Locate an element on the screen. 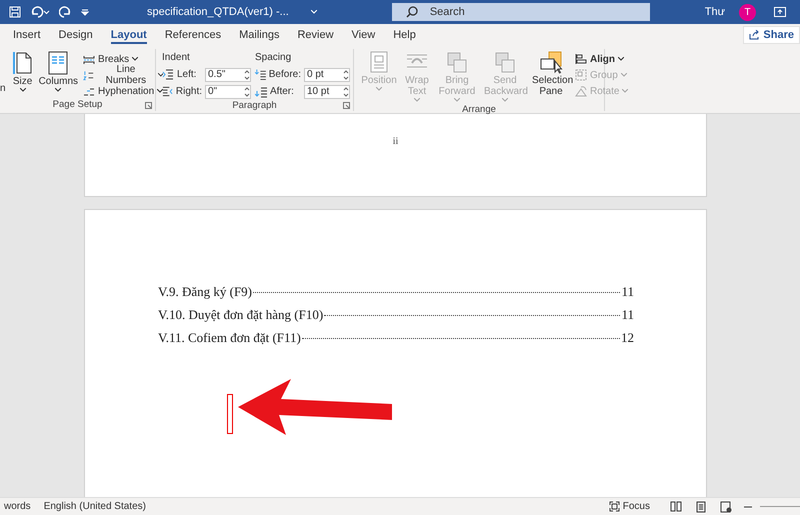  group-icon is located at coordinates (581, 75).